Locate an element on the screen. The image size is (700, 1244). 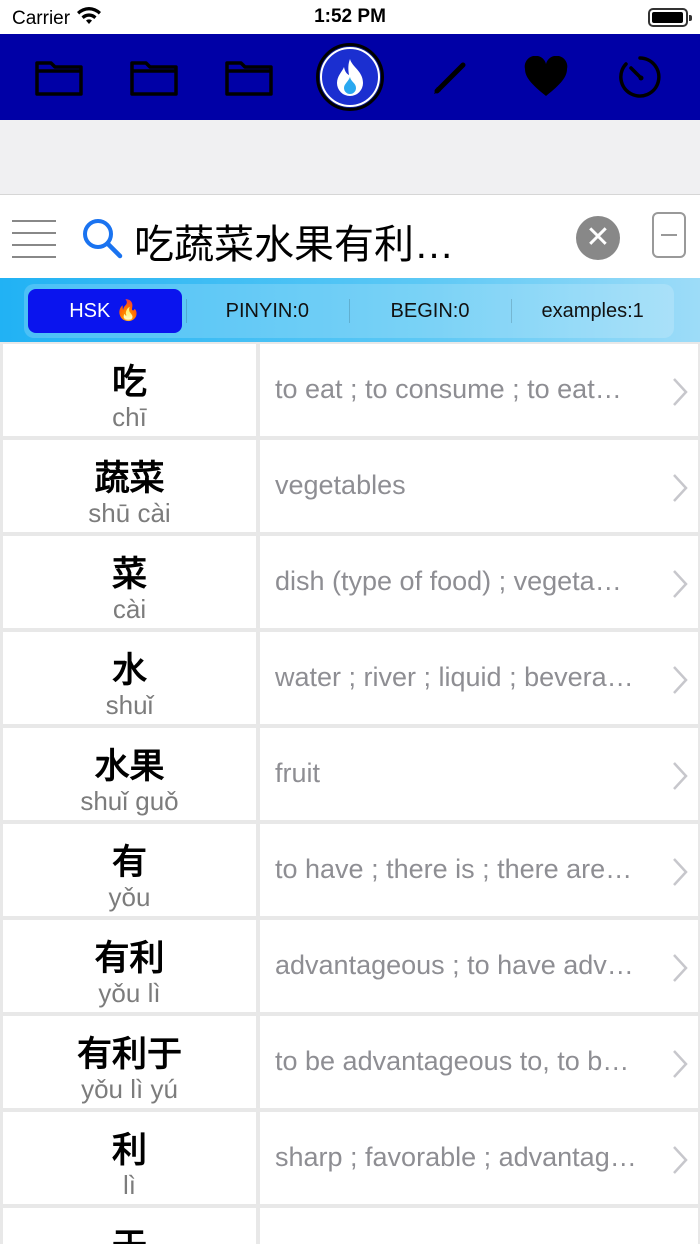
word-hanzi: 有利 is located at coordinates (129, 958).